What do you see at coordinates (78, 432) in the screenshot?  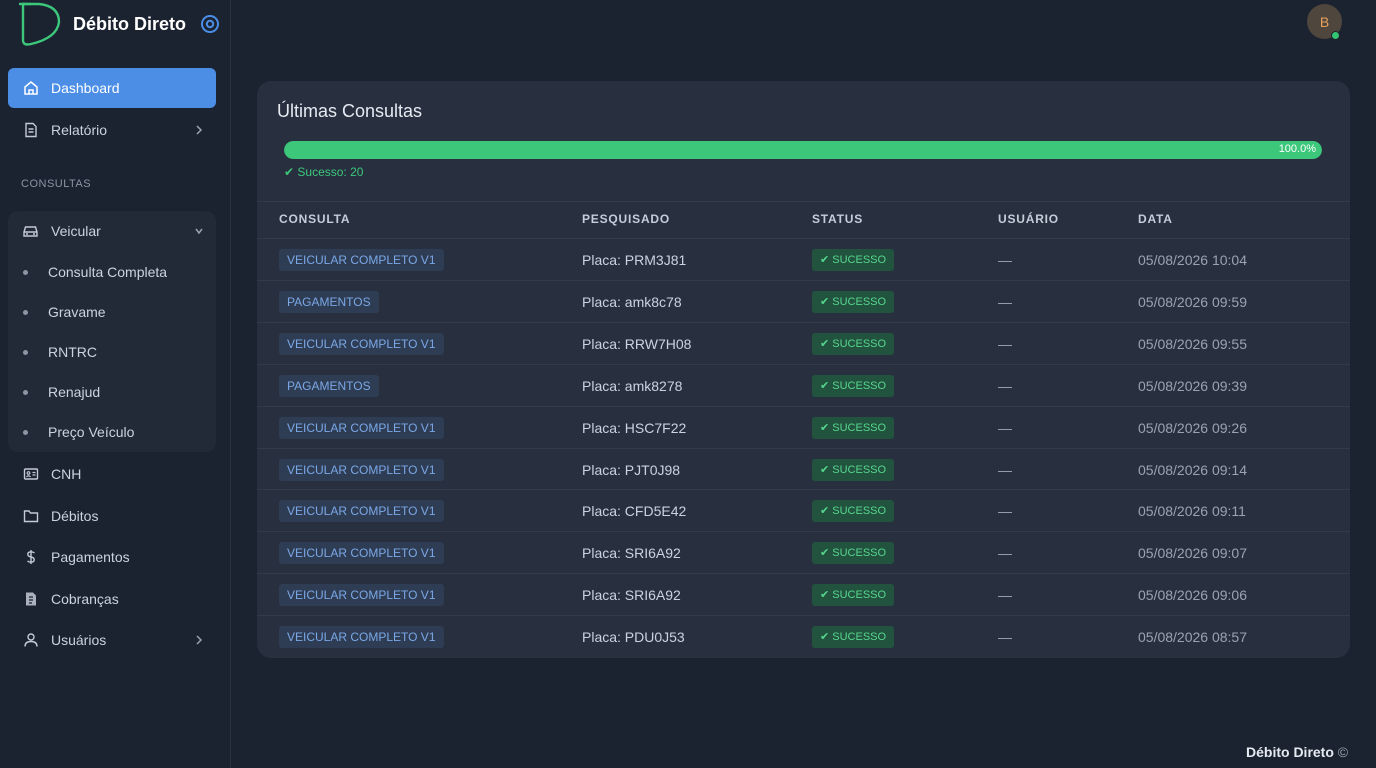 I see `subitem-preco-veiculo: Preço Veículo` at bounding box center [78, 432].